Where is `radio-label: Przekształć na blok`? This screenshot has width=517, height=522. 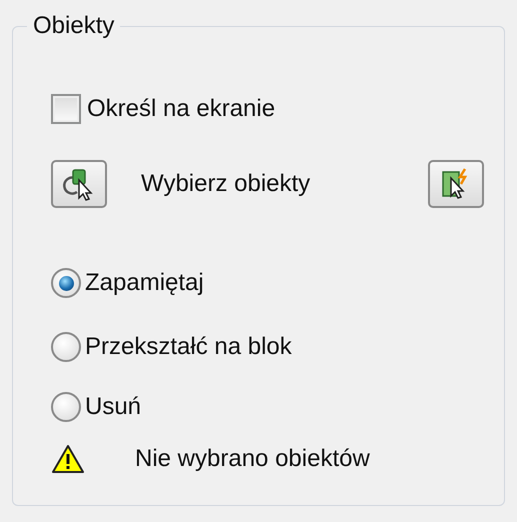
radio-label: Przekształć na blok is located at coordinates (188, 347).